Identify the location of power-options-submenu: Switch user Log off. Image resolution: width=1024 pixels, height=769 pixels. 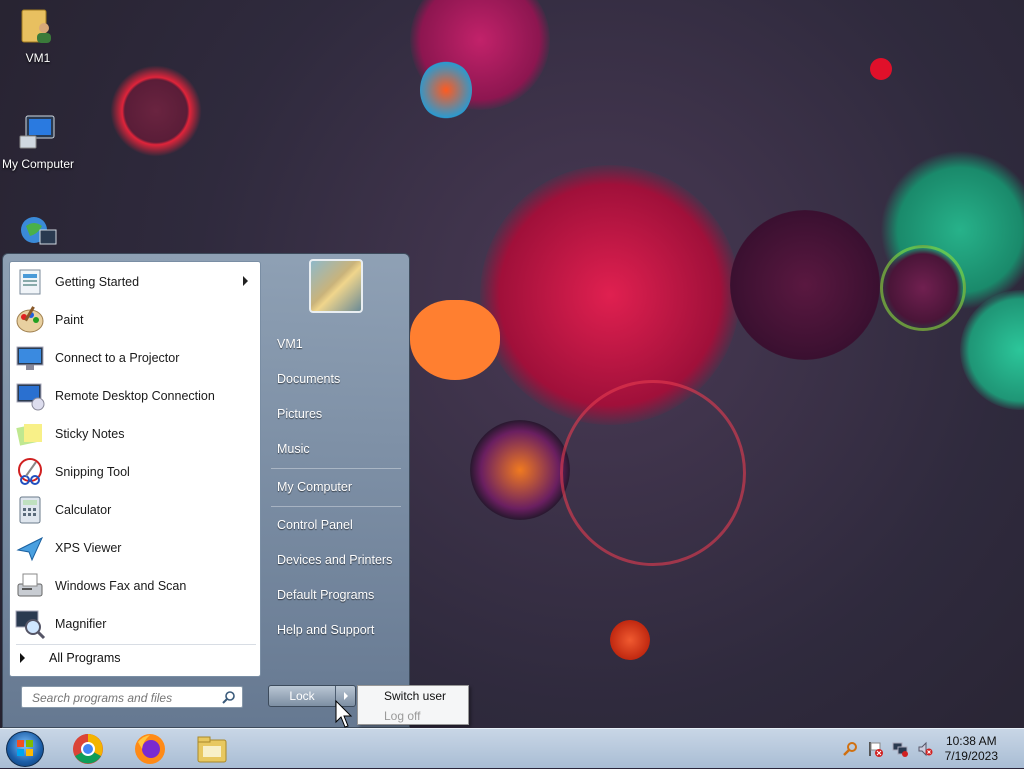
(413, 705).